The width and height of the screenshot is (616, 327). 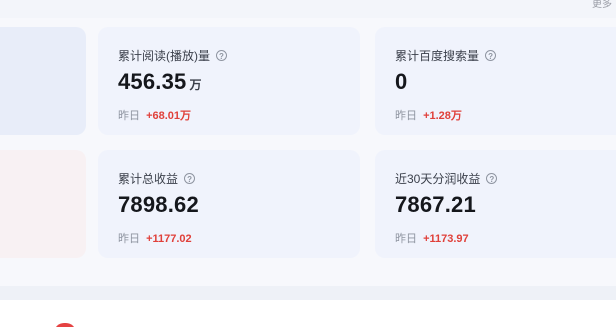 I want to click on metric-value-unit: 万, so click(x=195, y=85).